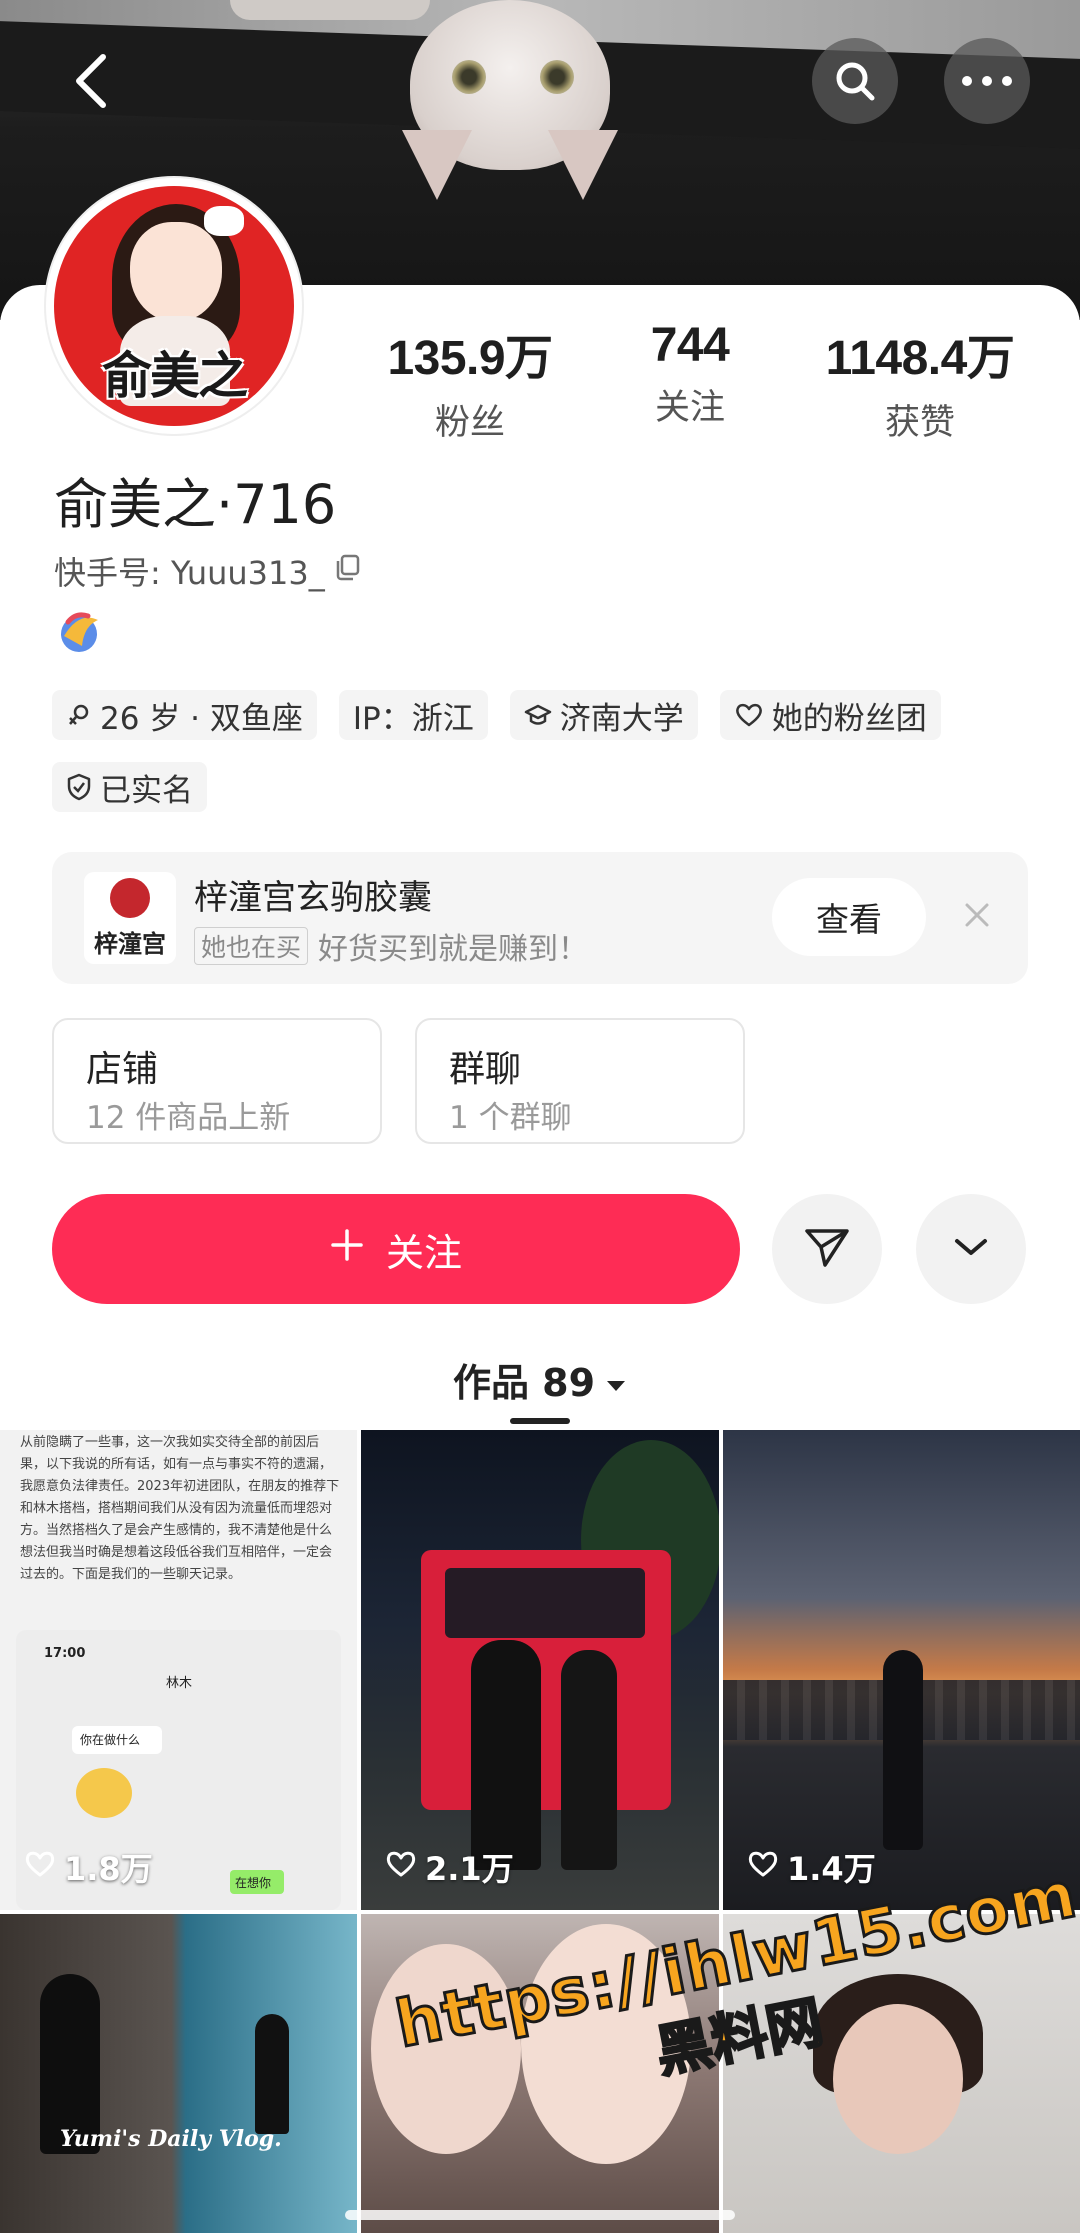  What do you see at coordinates (621, 718) in the screenshot?
I see `tag-school-text: 济南大学` at bounding box center [621, 718].